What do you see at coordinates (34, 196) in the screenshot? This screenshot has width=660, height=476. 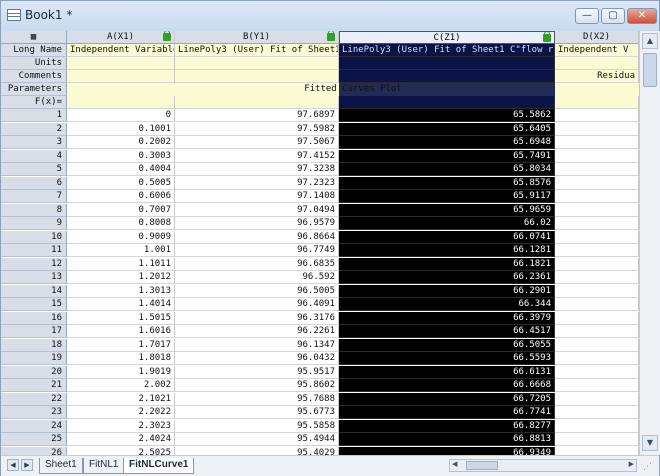 I see `row-number: 7` at bounding box center [34, 196].